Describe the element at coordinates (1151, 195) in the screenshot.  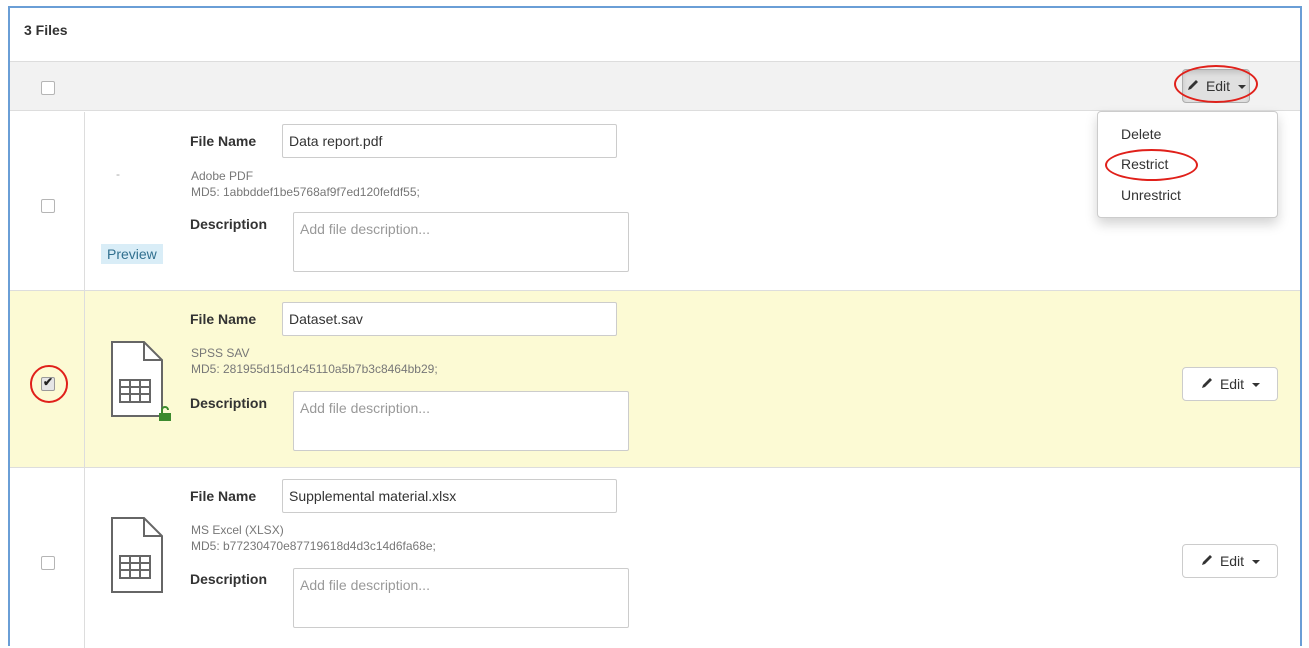
I see `menu-item-unrestrict: Unrestrict` at that location.